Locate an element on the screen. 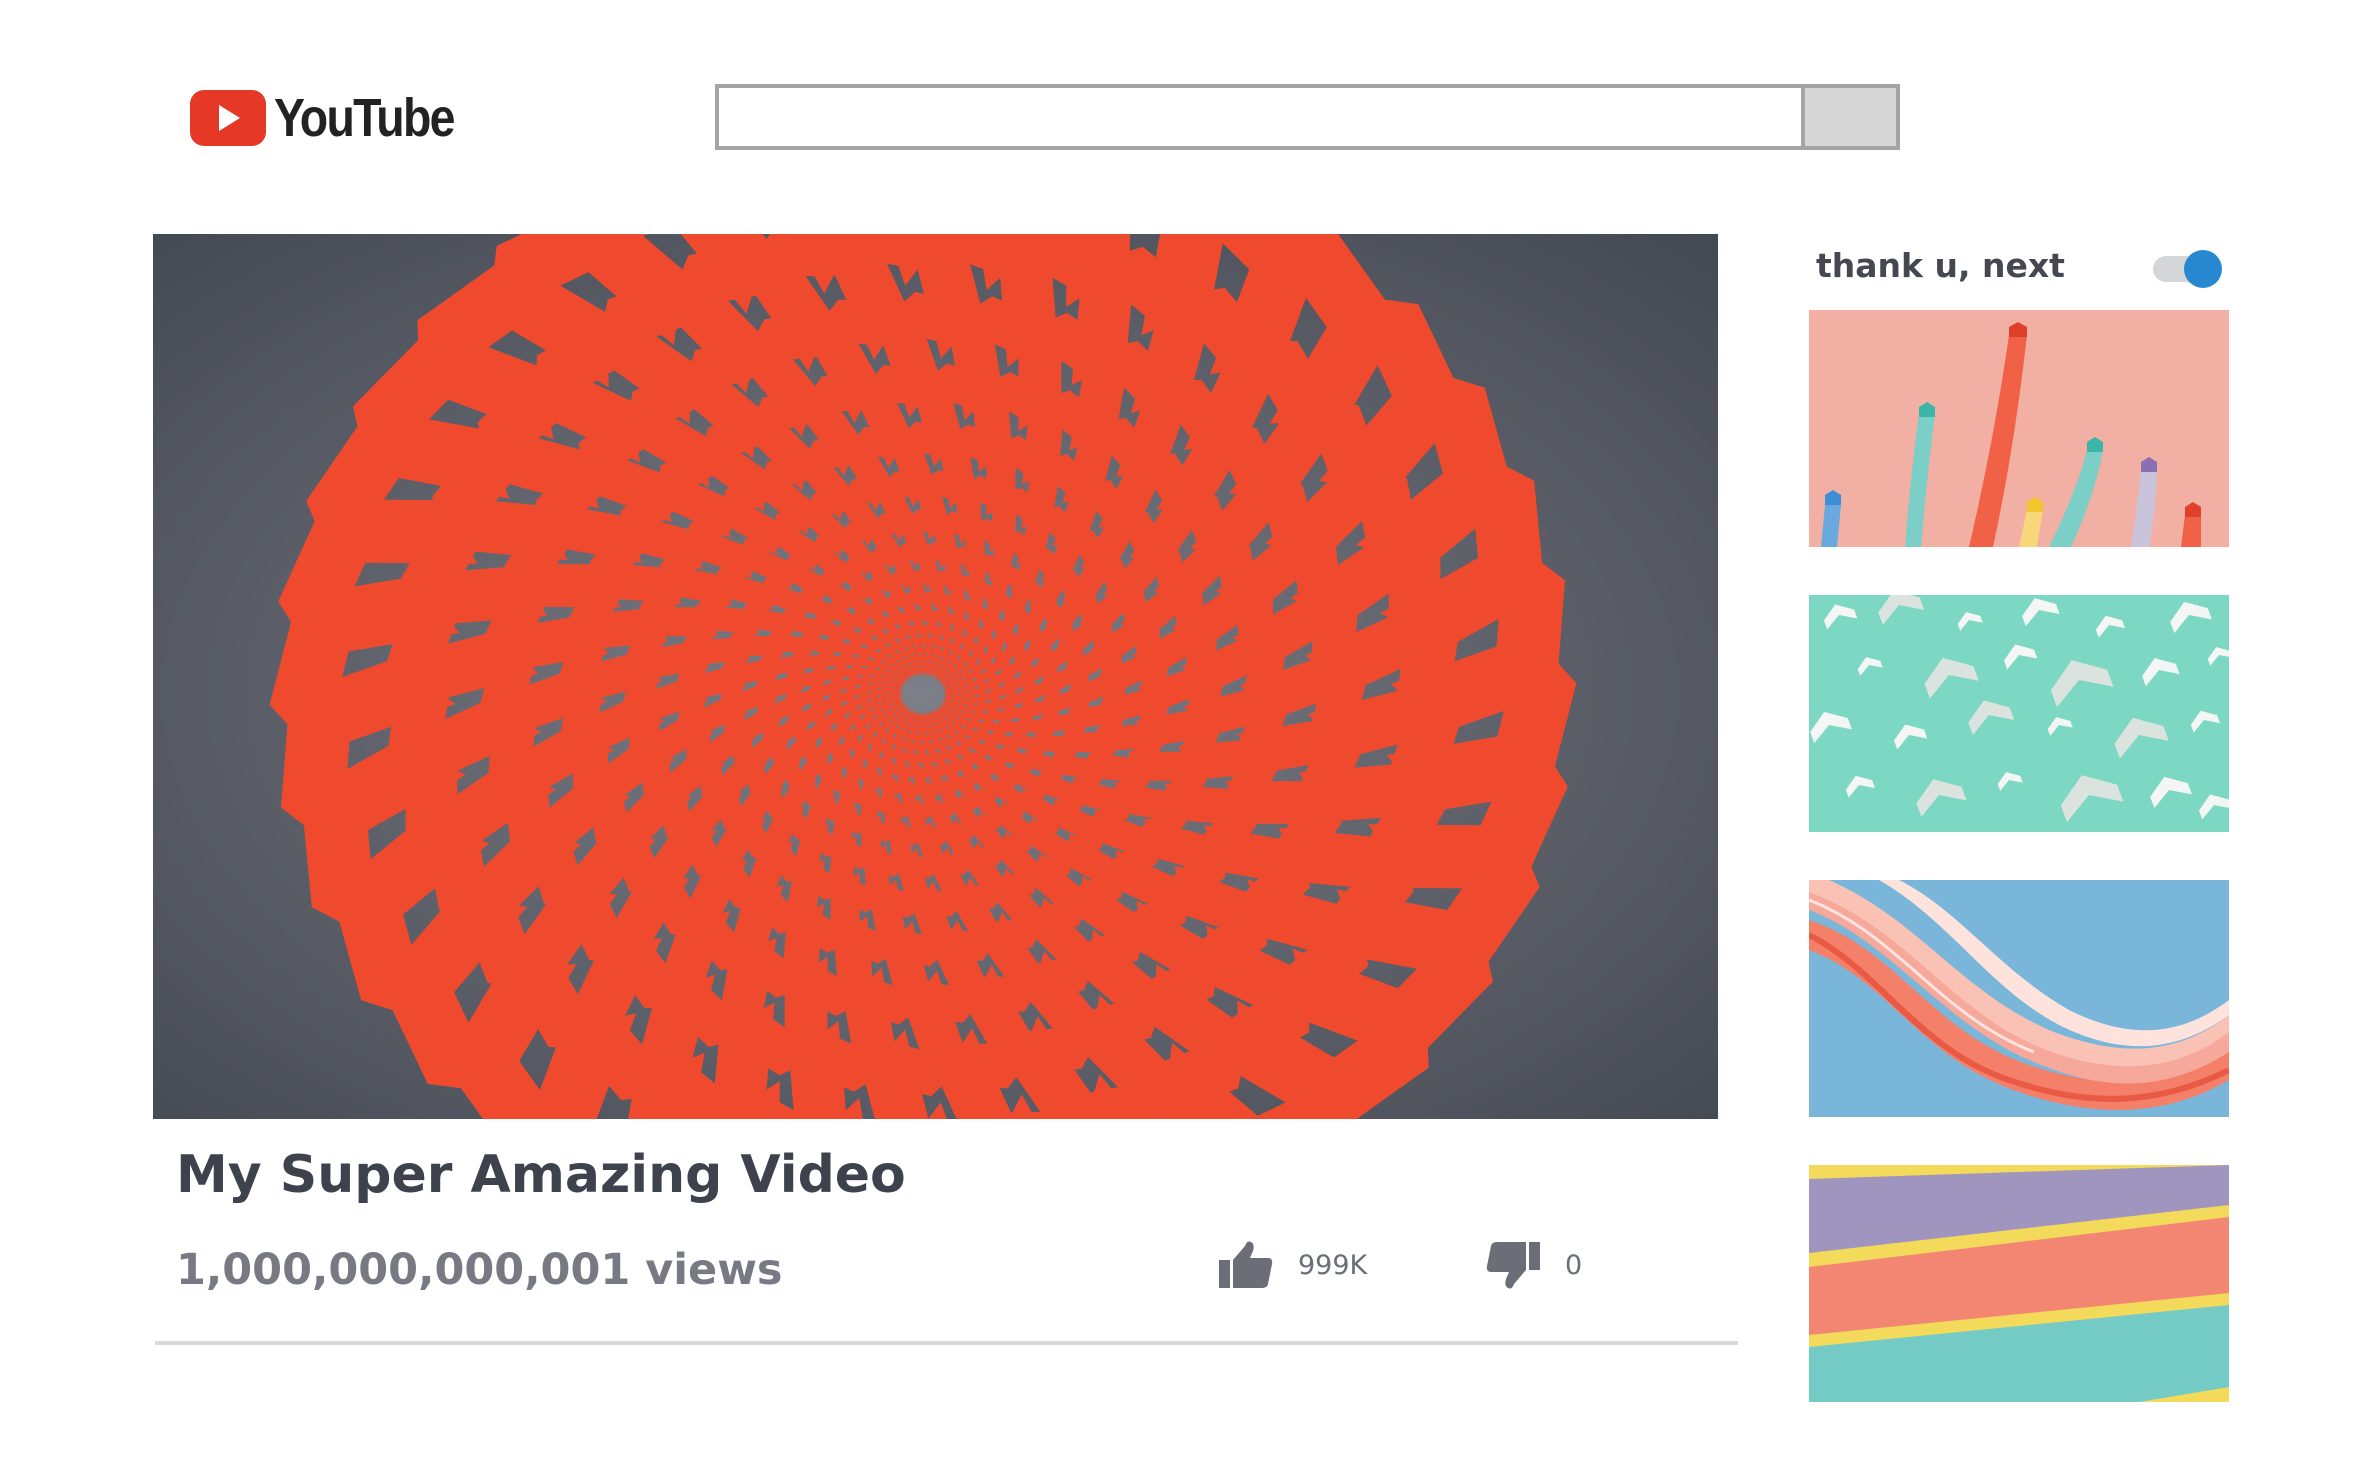 This screenshot has height=1474, width=2375. video-title: My Super Amazing Video is located at coordinates (541, 1175).